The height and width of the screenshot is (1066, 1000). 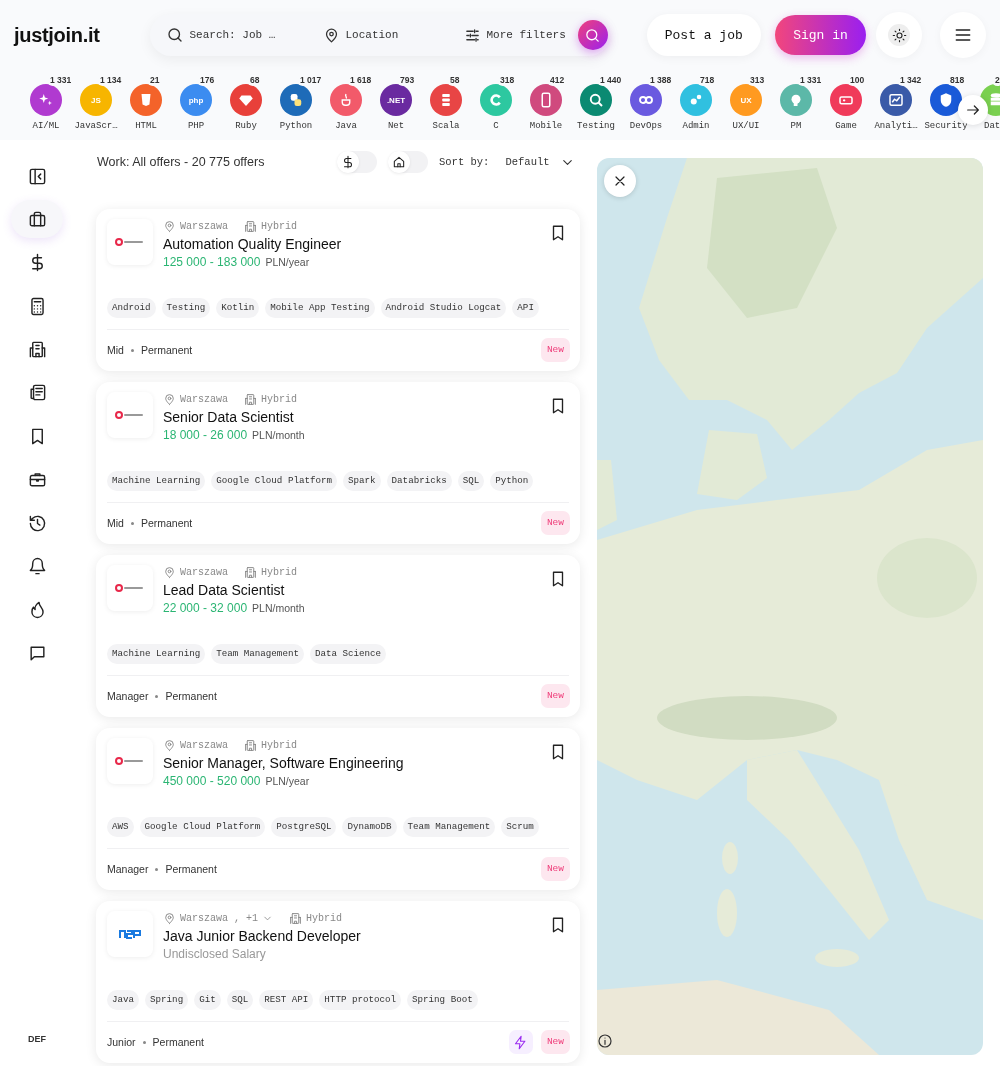 I want to click on skill-tag: Scrum, so click(x=520, y=827).